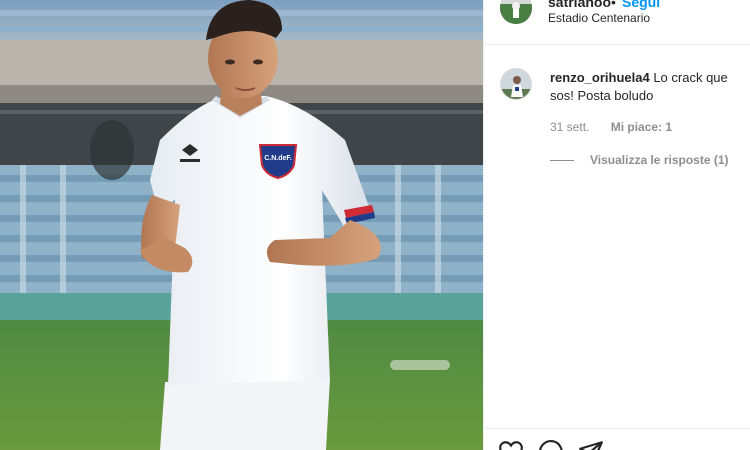  I want to click on location-link: Estadio Centenario, so click(599, 18).